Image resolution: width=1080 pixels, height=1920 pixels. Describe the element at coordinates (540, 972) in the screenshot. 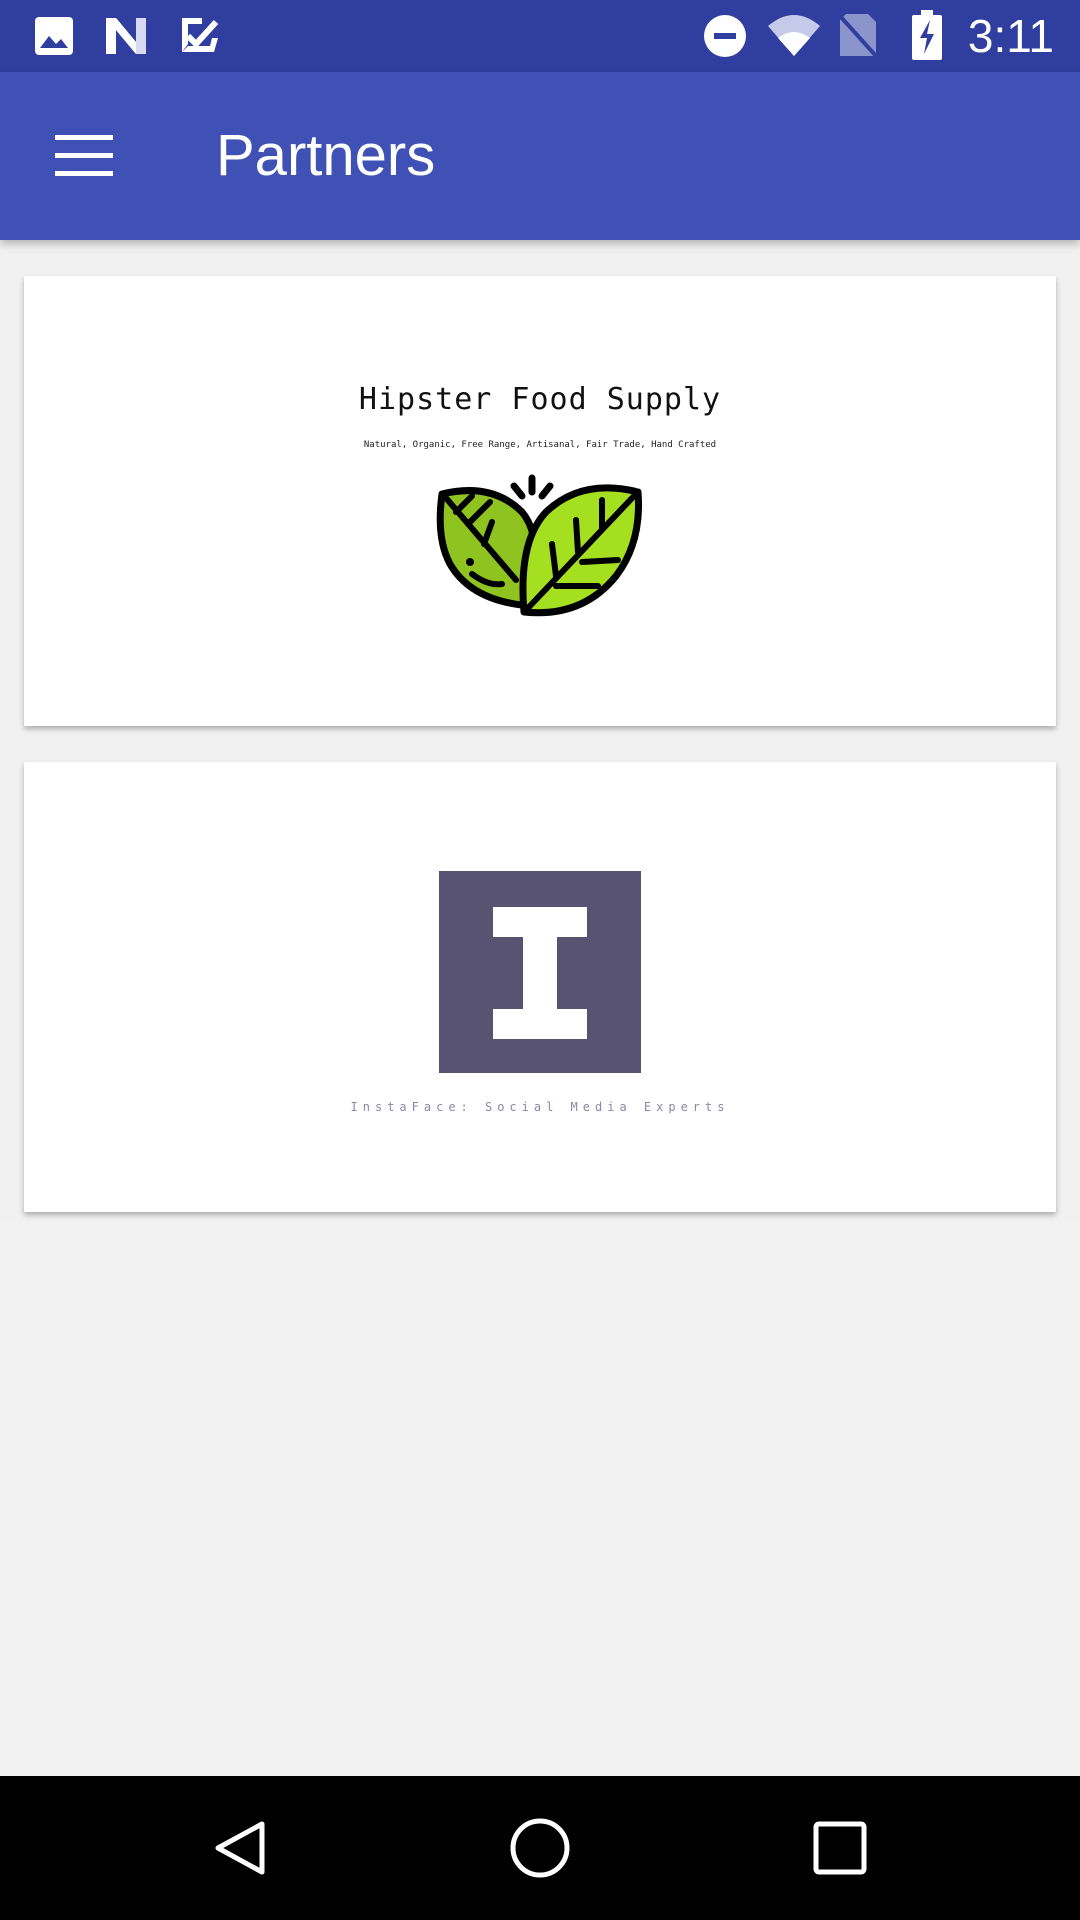

I see `letter-i-logo` at that location.